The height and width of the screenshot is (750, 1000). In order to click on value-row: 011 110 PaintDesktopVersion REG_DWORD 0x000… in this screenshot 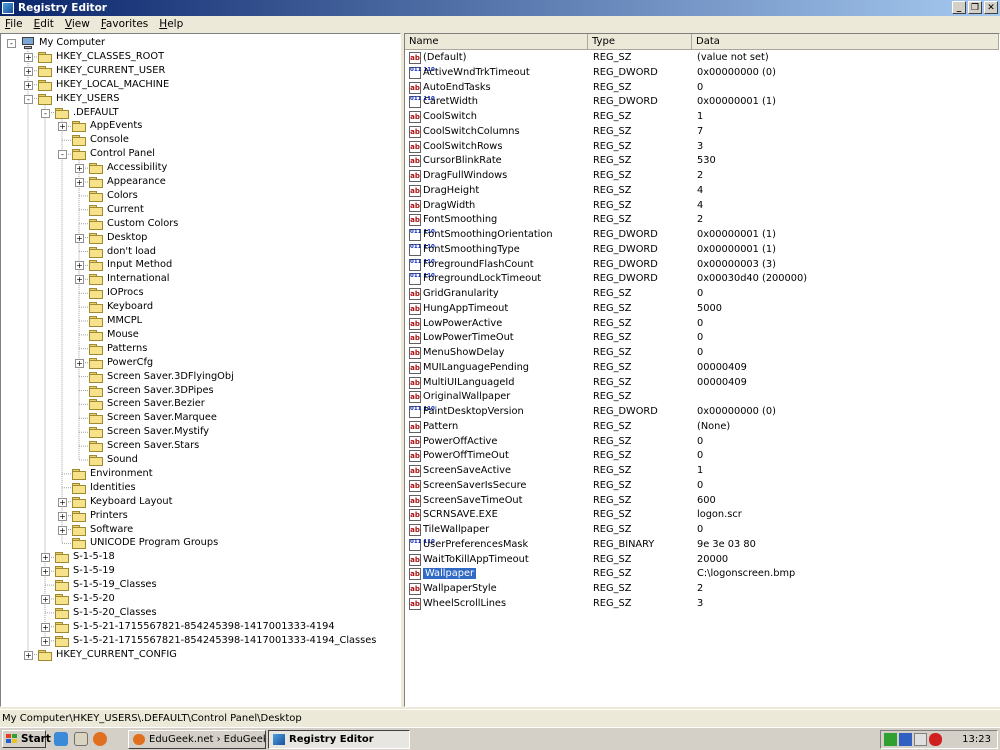, I will do `click(702, 412)`.